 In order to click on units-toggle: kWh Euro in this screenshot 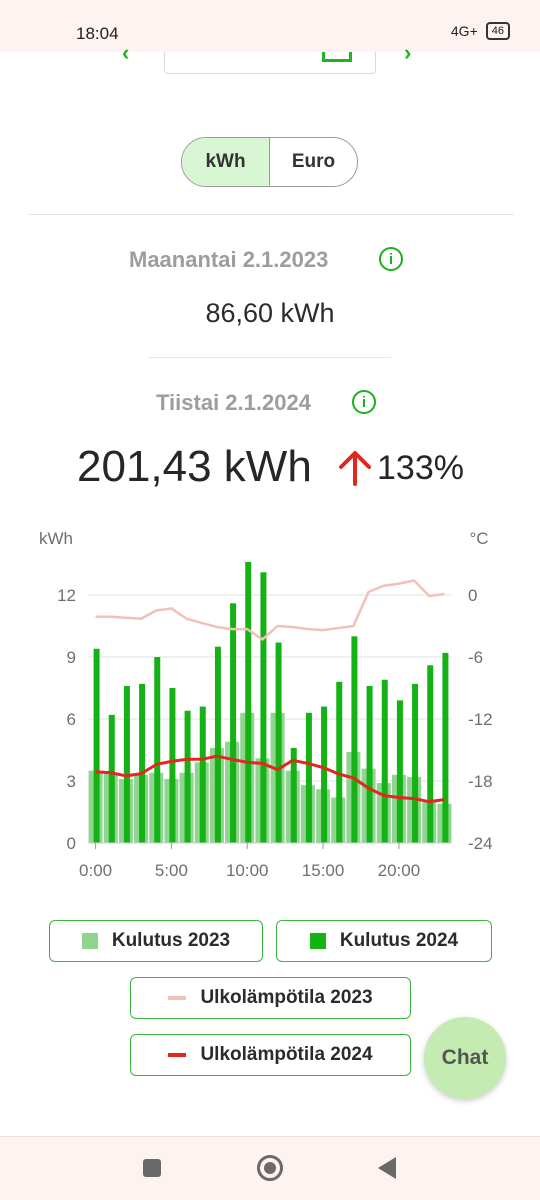, I will do `click(269, 162)`.